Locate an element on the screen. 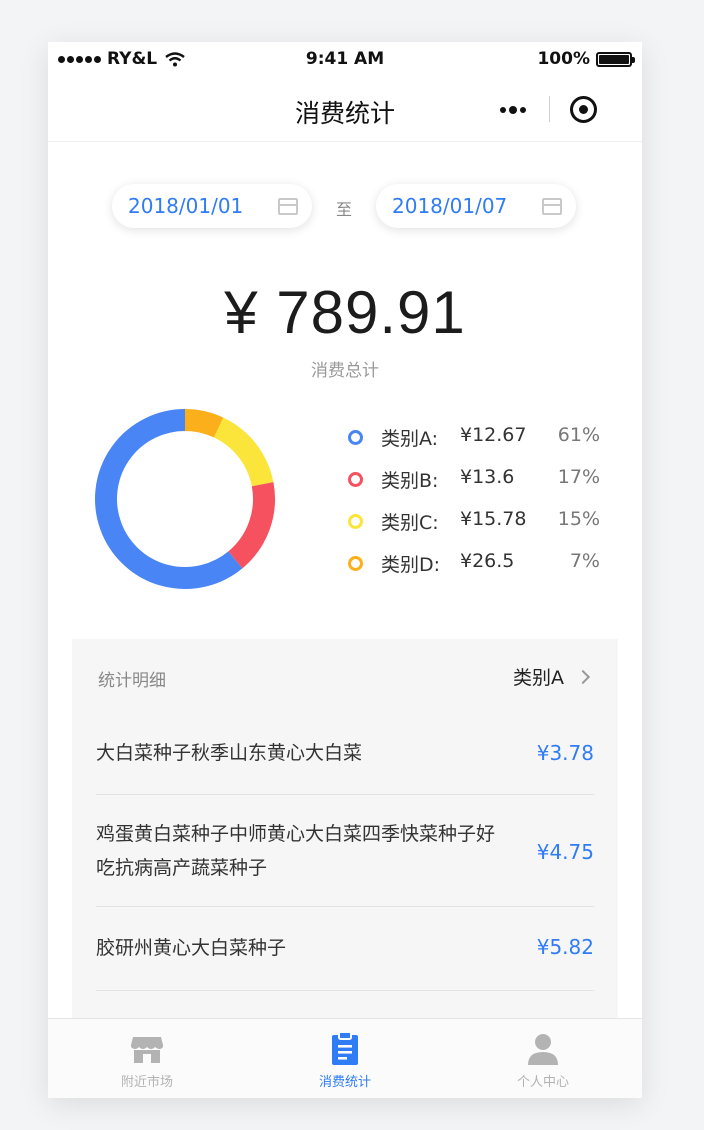 This screenshot has height=1130, width=704. end-date-picker: 2018/01/07 is located at coordinates (476, 206).